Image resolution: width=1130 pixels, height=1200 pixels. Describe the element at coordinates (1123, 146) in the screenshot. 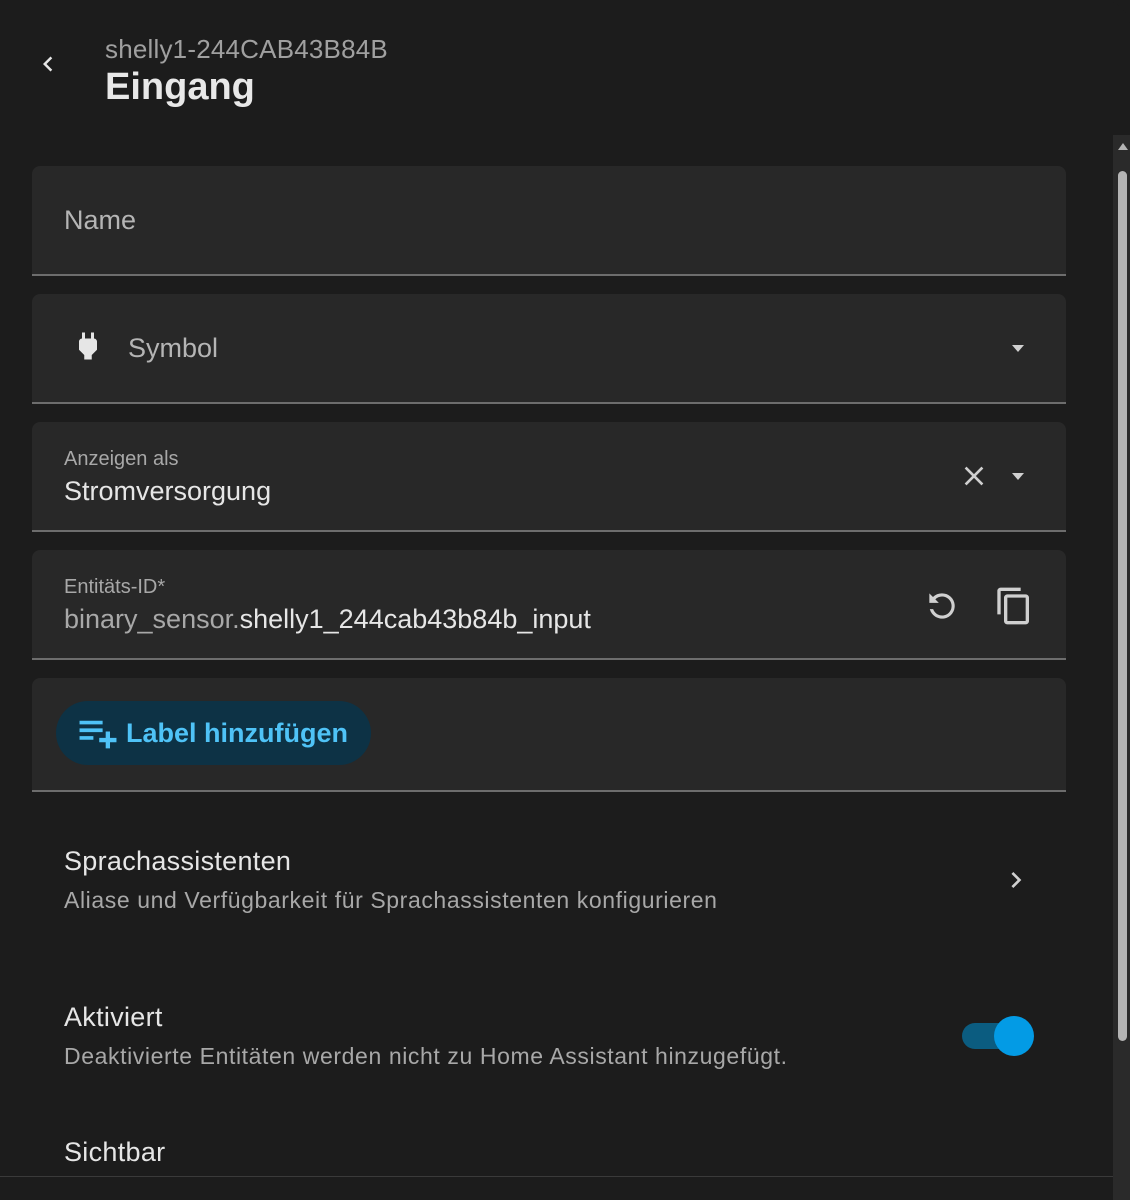

I see `scroll-up-arrow-icon` at that location.